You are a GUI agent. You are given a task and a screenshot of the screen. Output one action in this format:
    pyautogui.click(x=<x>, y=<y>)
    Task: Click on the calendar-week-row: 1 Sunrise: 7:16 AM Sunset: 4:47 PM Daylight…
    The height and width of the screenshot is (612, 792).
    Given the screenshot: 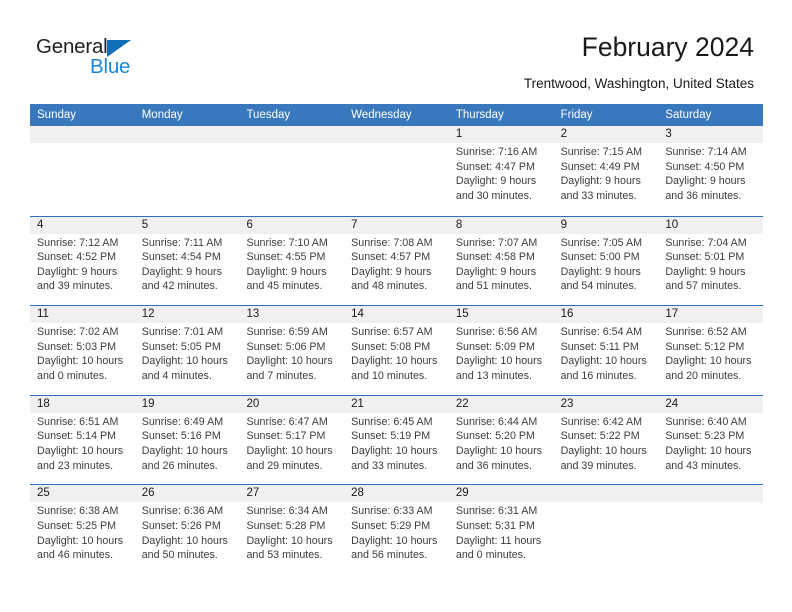 What is the action you would take?
    pyautogui.click(x=397, y=171)
    